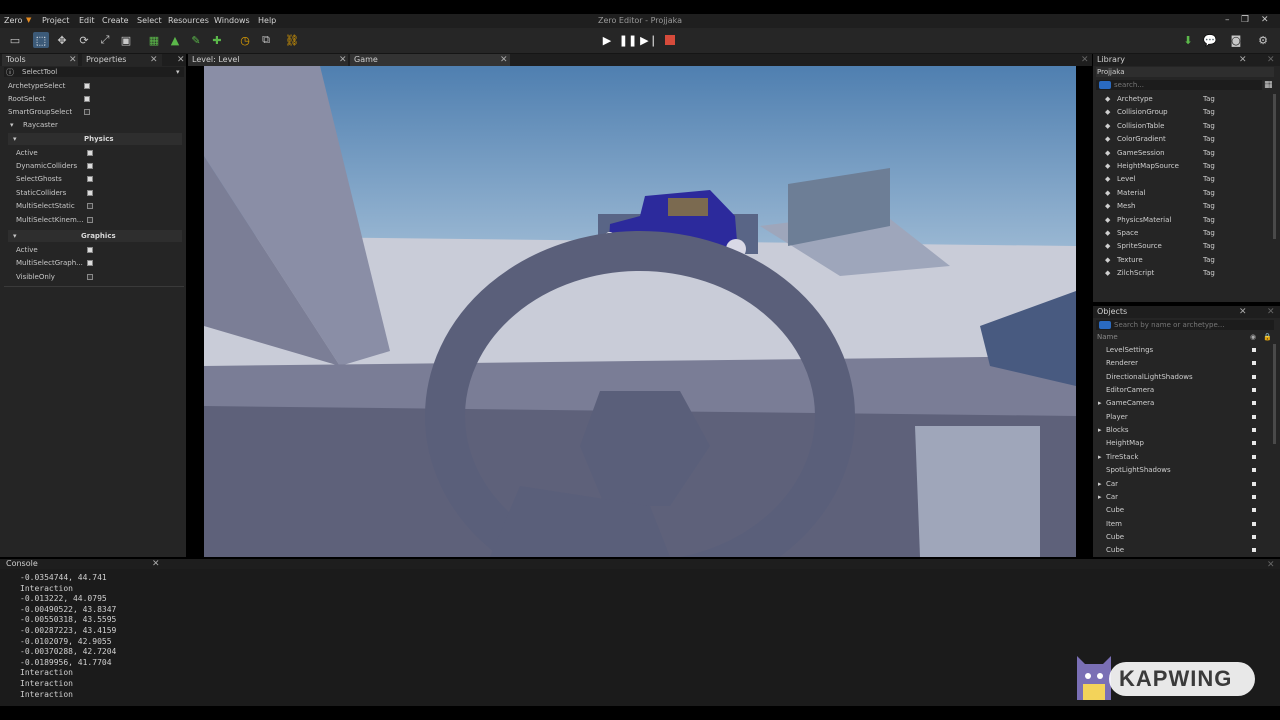  Describe the element at coordinates (1271, 312) in the screenshot. I see `objects-panel-close-icon: ✕` at that location.